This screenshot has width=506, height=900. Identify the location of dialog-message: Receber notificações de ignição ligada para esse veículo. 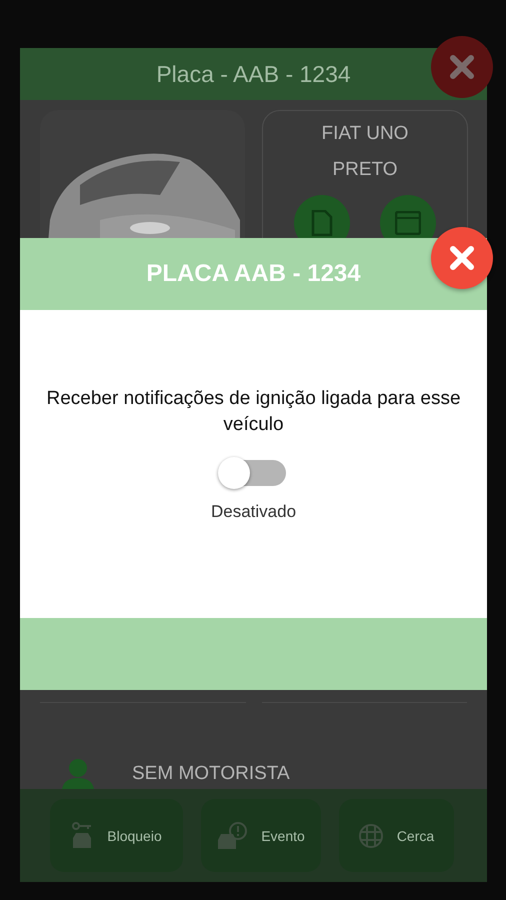
(253, 412).